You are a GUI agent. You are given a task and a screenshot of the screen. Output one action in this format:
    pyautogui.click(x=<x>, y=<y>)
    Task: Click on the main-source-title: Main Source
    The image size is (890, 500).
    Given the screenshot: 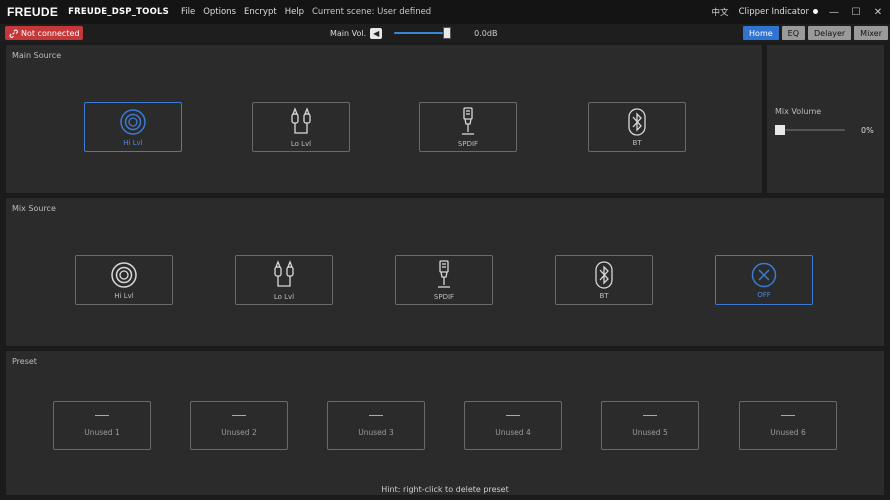 What is the action you would take?
    pyautogui.click(x=37, y=55)
    